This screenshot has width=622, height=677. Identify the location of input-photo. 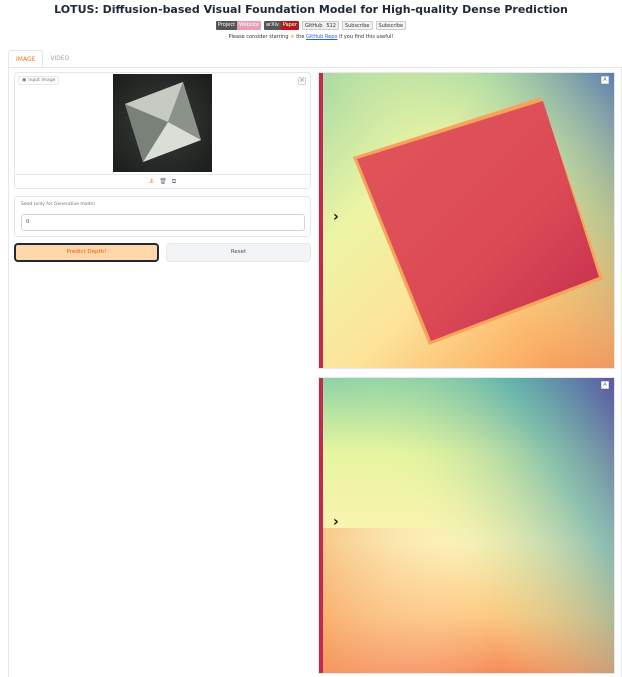
(162, 123).